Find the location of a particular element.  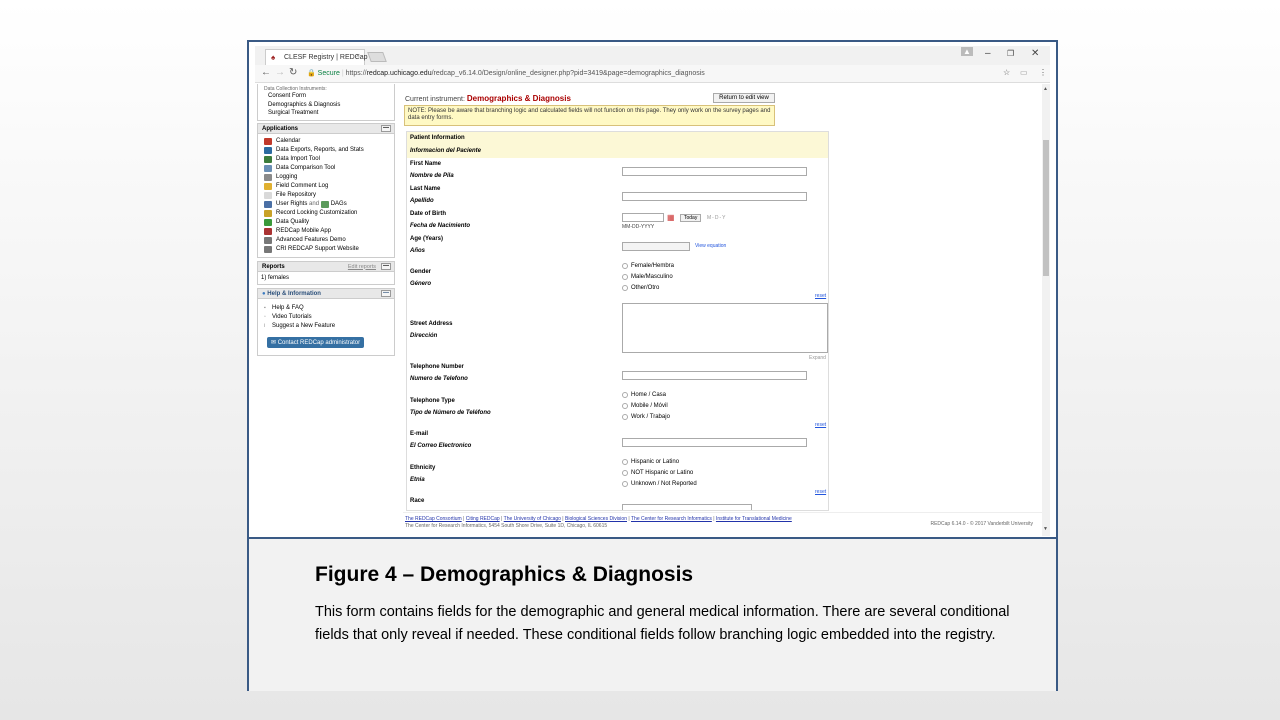

edit-reports-link: Edit reports is located at coordinates (362, 267).